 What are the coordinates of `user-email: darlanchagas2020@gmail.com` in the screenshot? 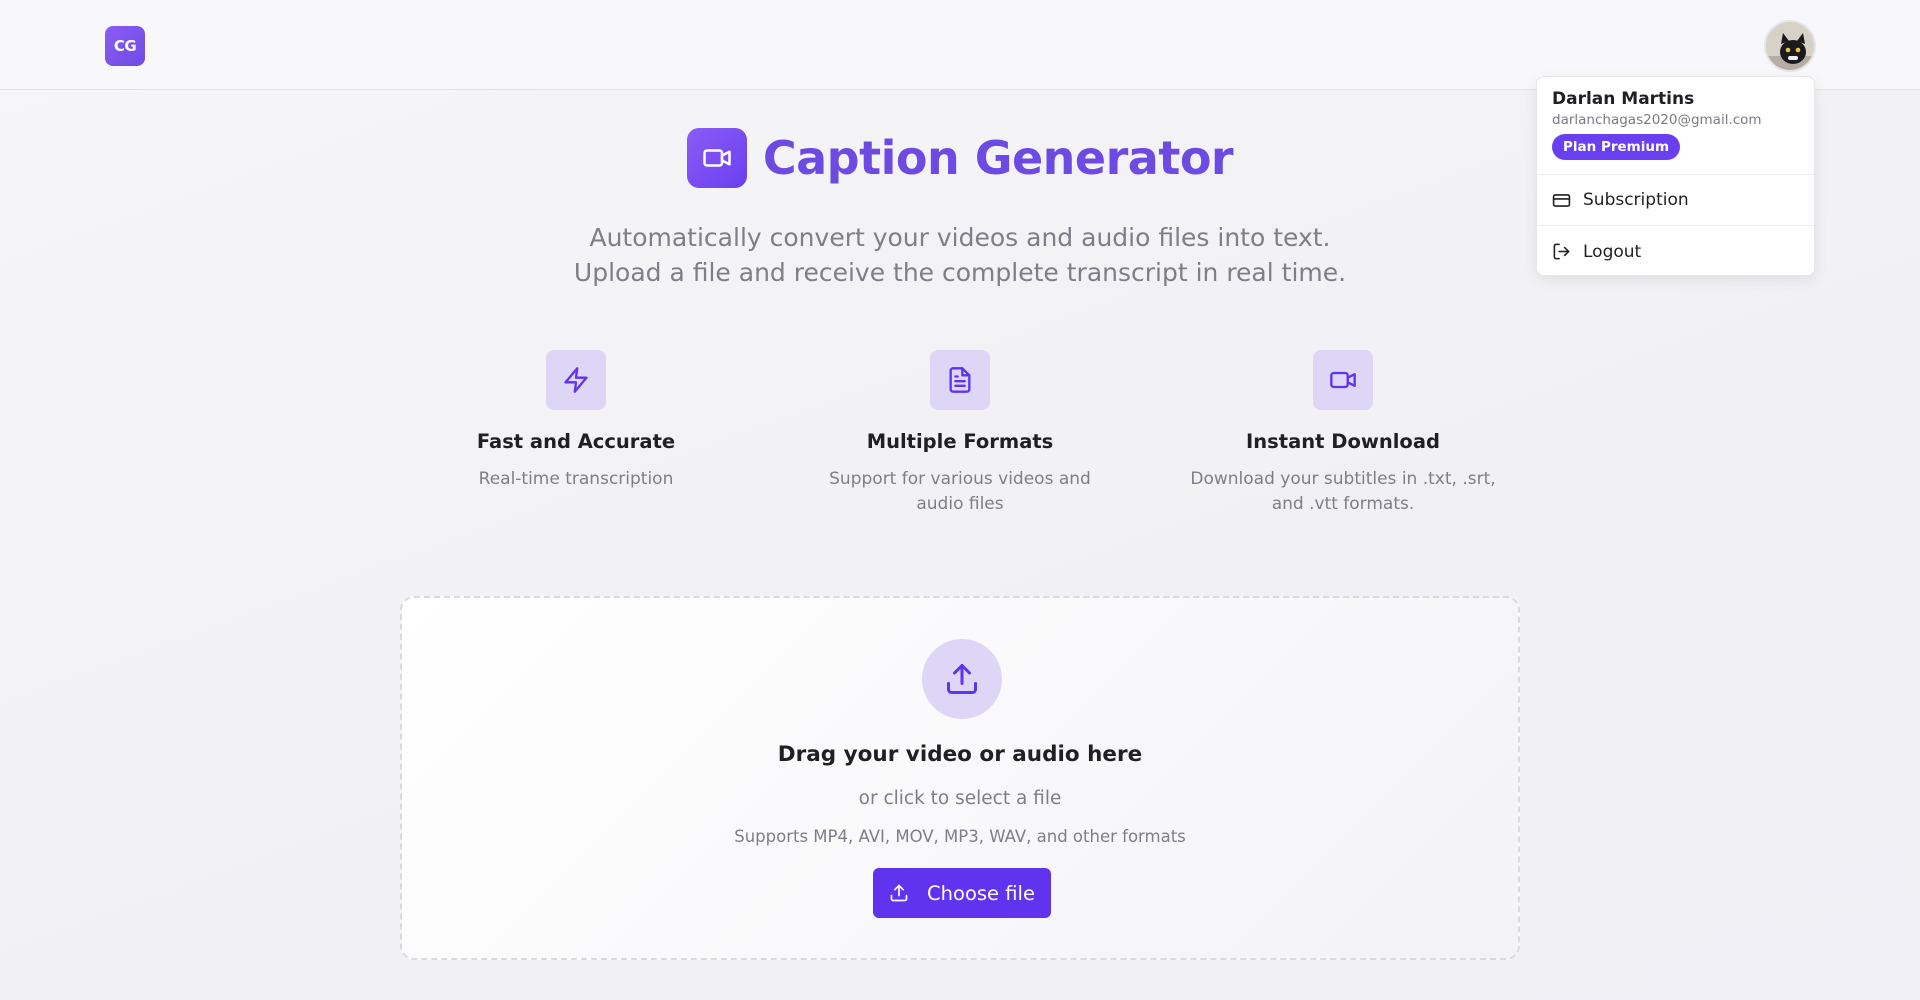 It's located at (1657, 120).